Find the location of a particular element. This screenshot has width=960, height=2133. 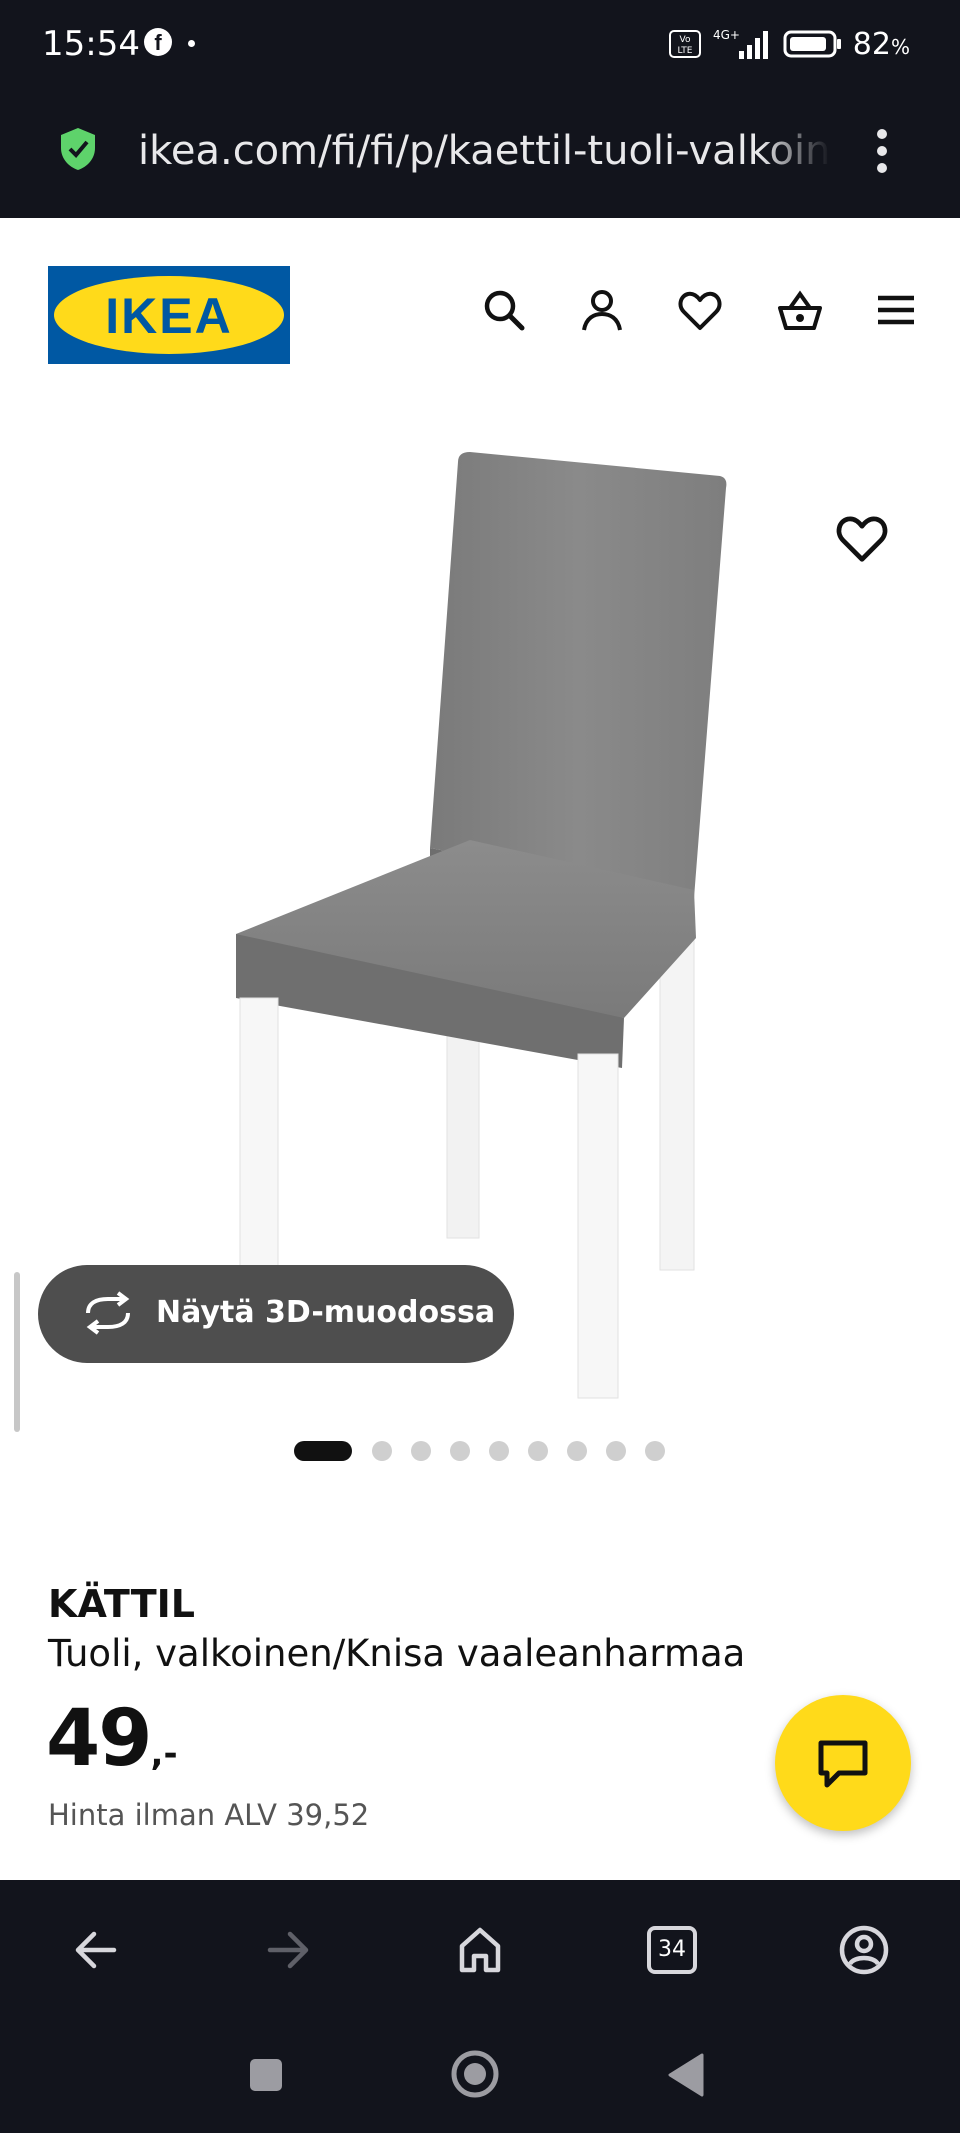

status-indicators: Vo LTE 4G+ 82% is located at coordinates (789, 44).